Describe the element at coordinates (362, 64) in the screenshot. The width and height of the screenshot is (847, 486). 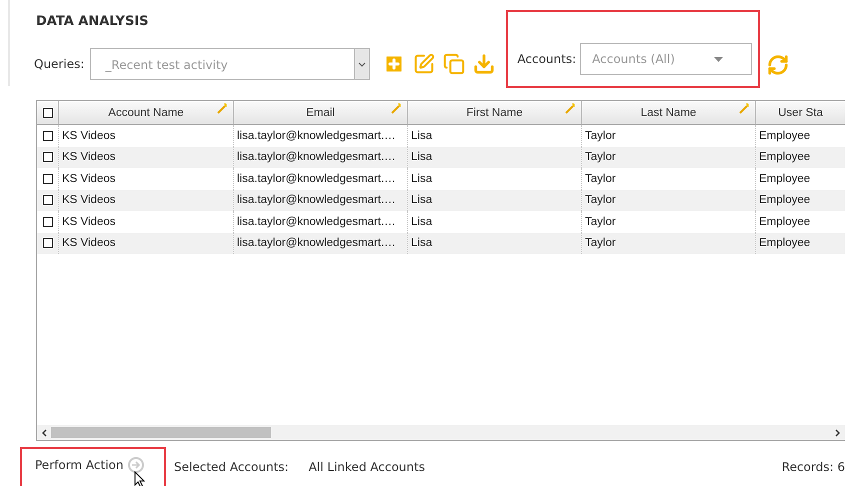
I see `chevron-down-icon` at that location.